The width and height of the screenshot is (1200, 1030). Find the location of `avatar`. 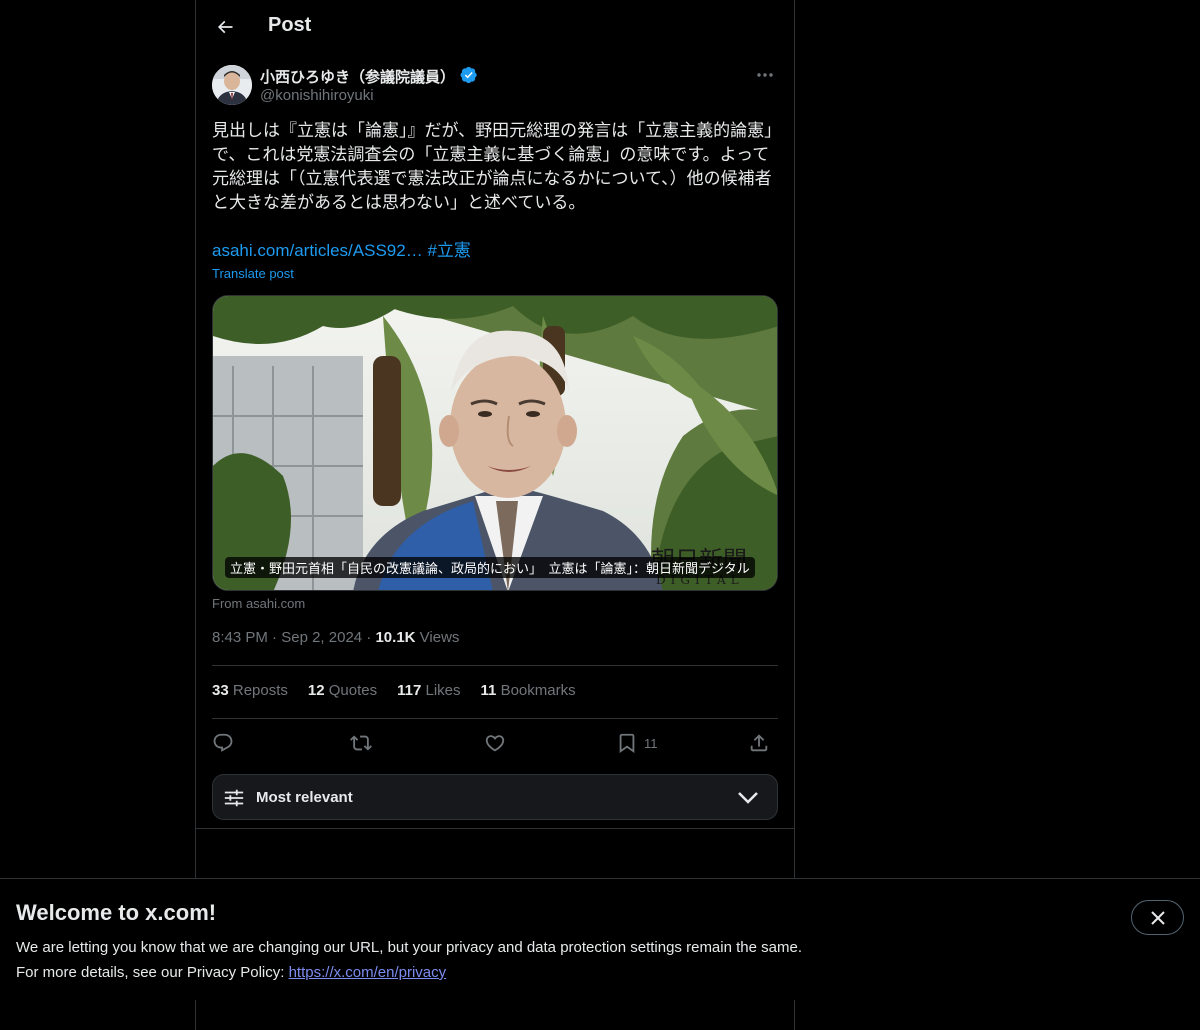

avatar is located at coordinates (232, 85).